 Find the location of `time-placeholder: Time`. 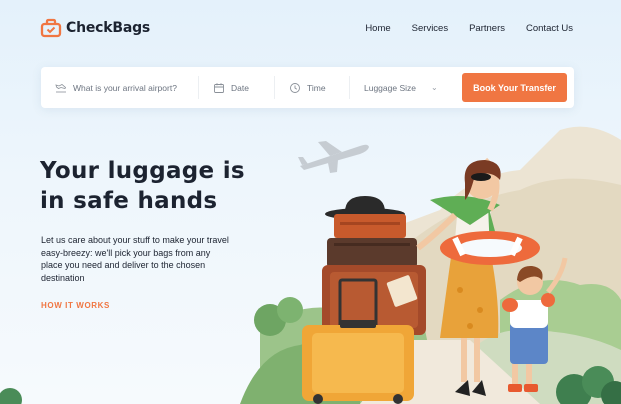

time-placeholder: Time is located at coordinates (316, 87).